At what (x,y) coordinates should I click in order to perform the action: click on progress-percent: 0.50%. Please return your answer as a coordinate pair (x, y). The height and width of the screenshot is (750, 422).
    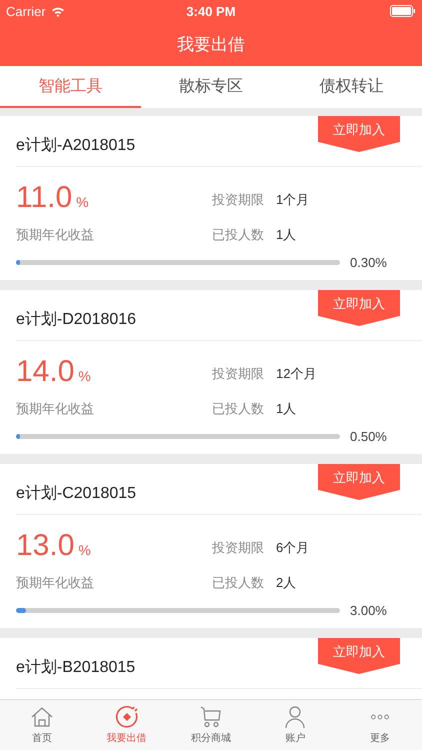
    Looking at the image, I should click on (368, 436).